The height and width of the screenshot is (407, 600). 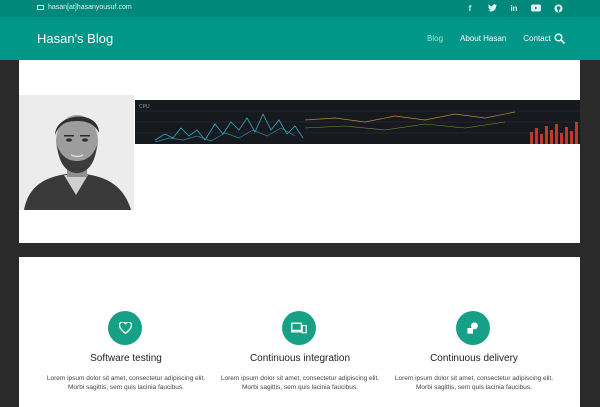 I want to click on nav-item-blog: Blog, so click(x=435, y=38).